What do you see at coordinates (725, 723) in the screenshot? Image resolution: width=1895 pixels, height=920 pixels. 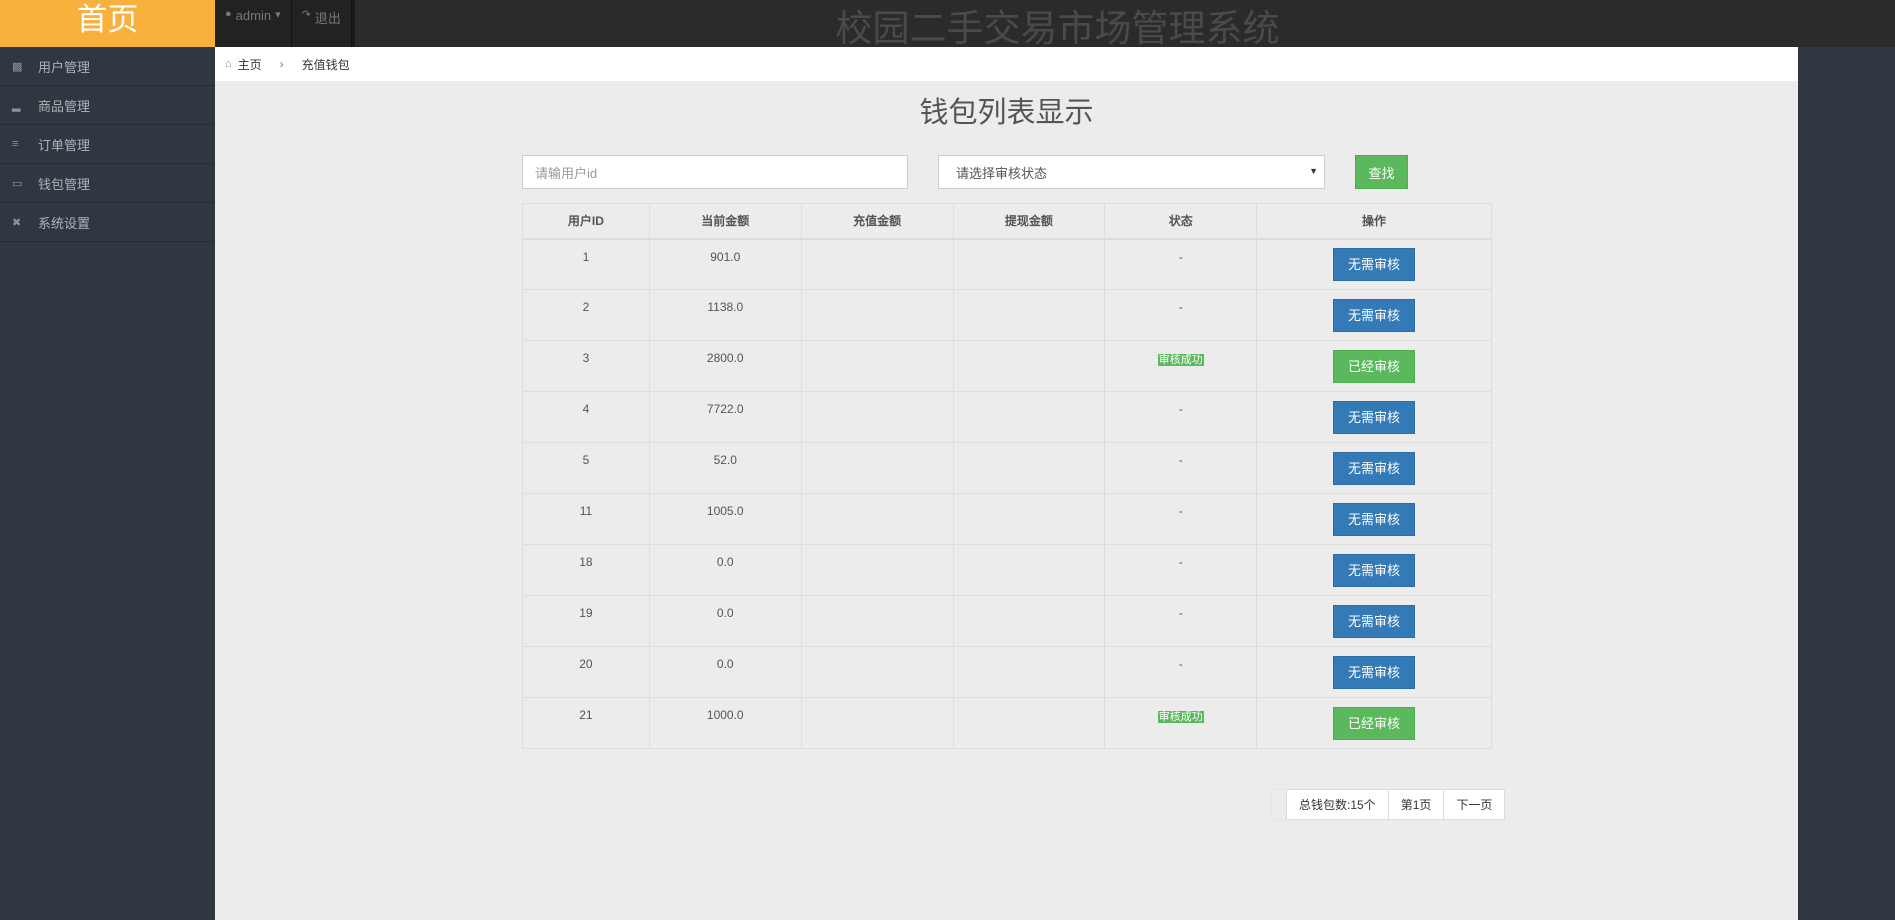 I see `cell-balance: 1000.0` at bounding box center [725, 723].